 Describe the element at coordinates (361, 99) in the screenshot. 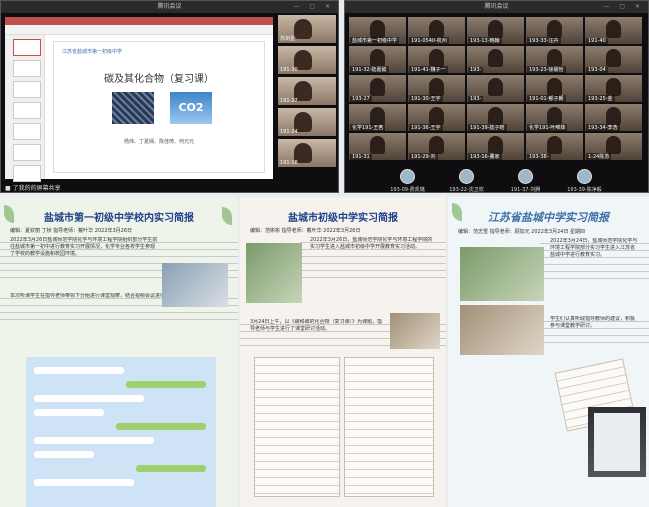

I see `participant-name: 193-27` at that location.